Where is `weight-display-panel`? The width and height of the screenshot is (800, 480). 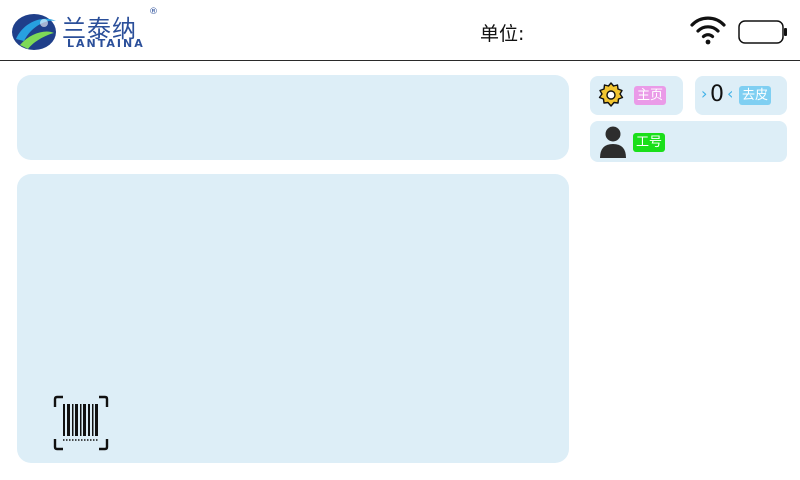
weight-display-panel is located at coordinates (293, 117).